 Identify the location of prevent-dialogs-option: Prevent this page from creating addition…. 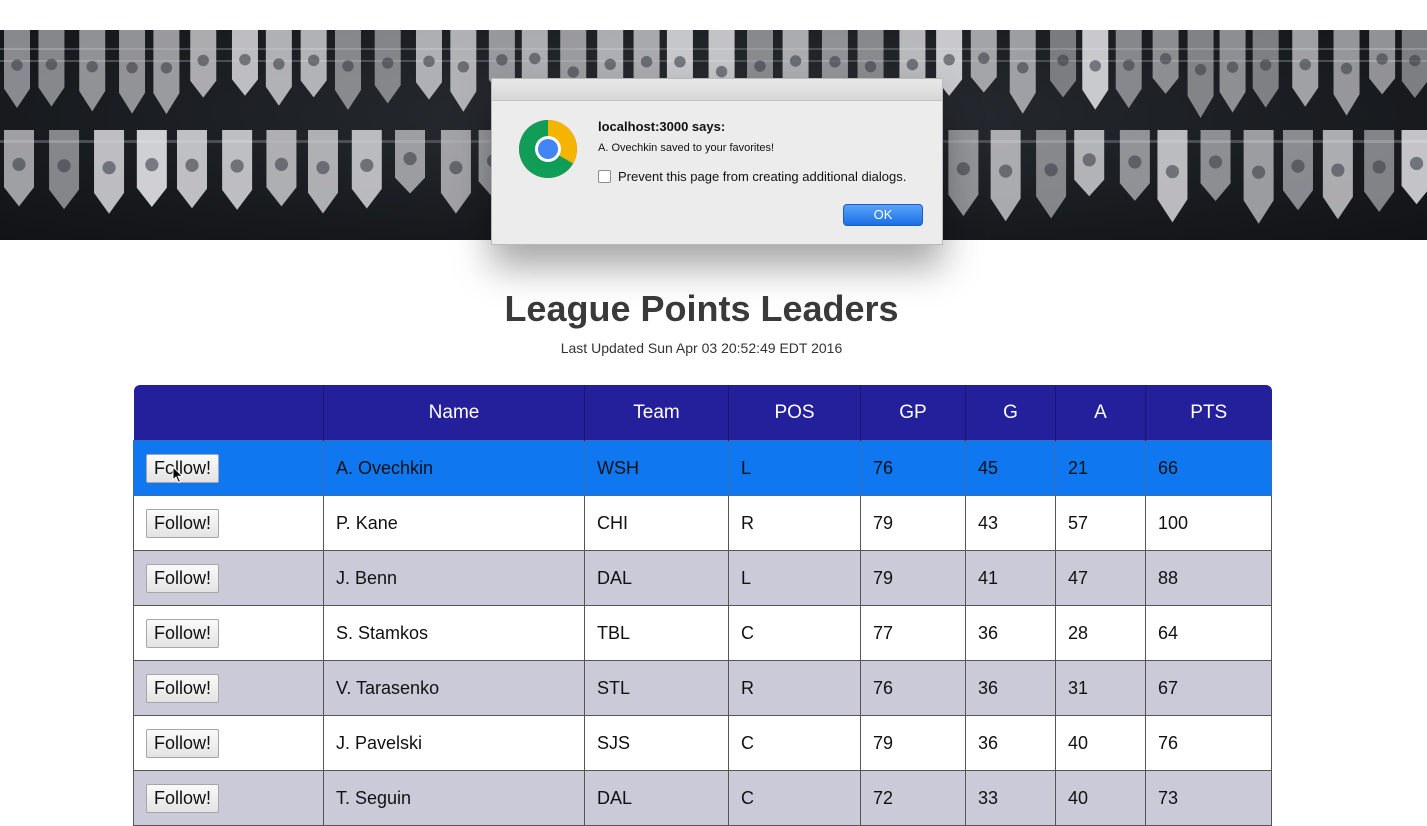
(752, 176).